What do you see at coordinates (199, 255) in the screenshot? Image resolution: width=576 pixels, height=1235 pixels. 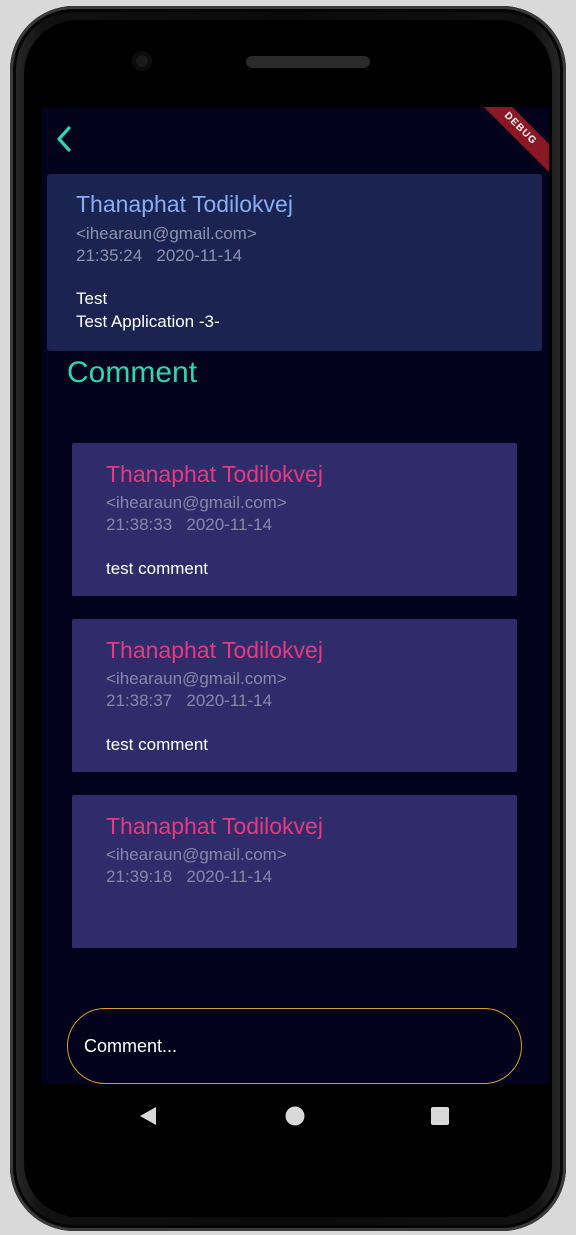 I see `post-date: 2020-11-14` at bounding box center [199, 255].